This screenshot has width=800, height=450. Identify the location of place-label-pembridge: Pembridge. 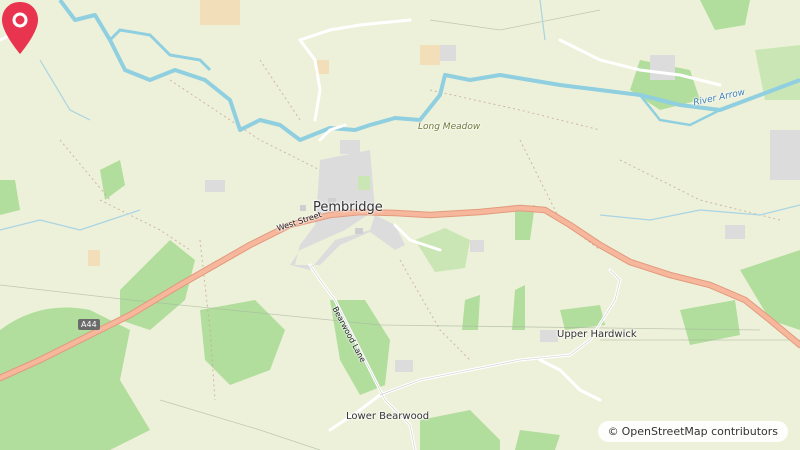
(348, 207).